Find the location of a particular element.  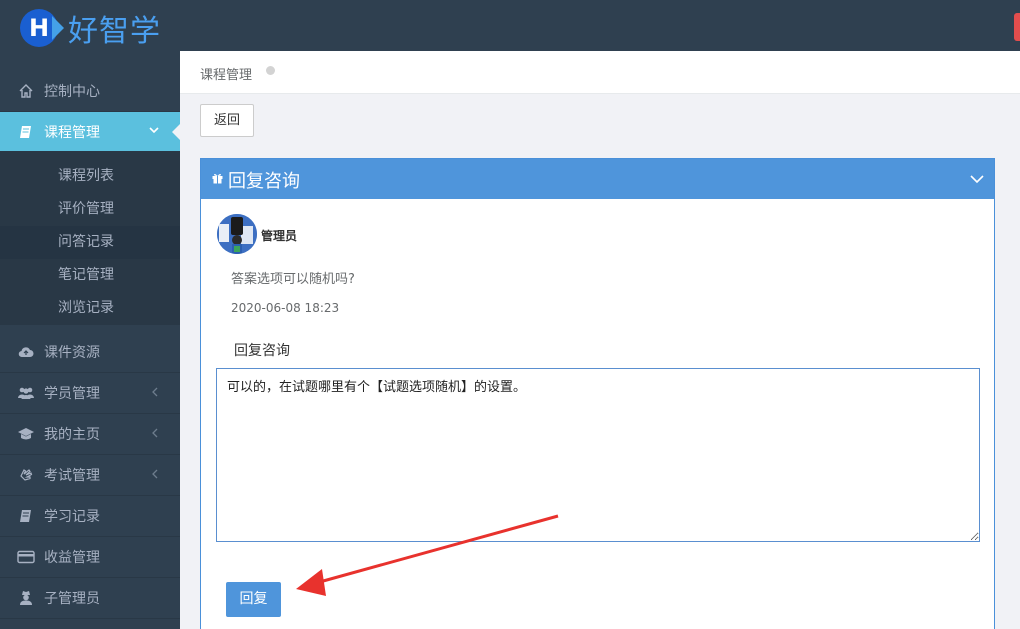

sidebar-item-learning-records: 学习记录 is located at coordinates (90, 516).